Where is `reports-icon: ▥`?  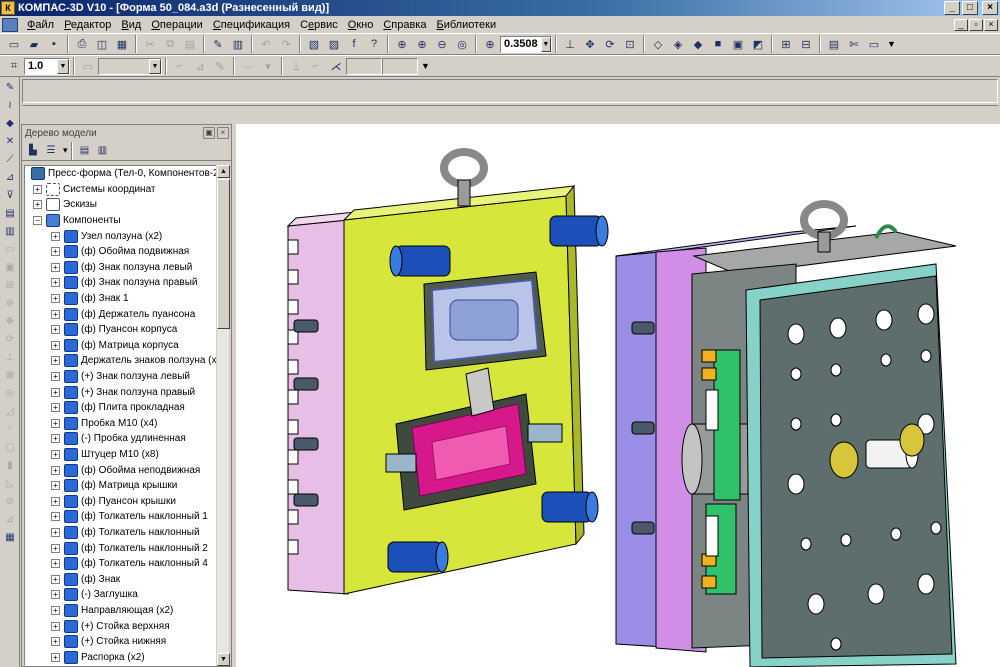 reports-icon: ▥ is located at coordinates (10, 231).